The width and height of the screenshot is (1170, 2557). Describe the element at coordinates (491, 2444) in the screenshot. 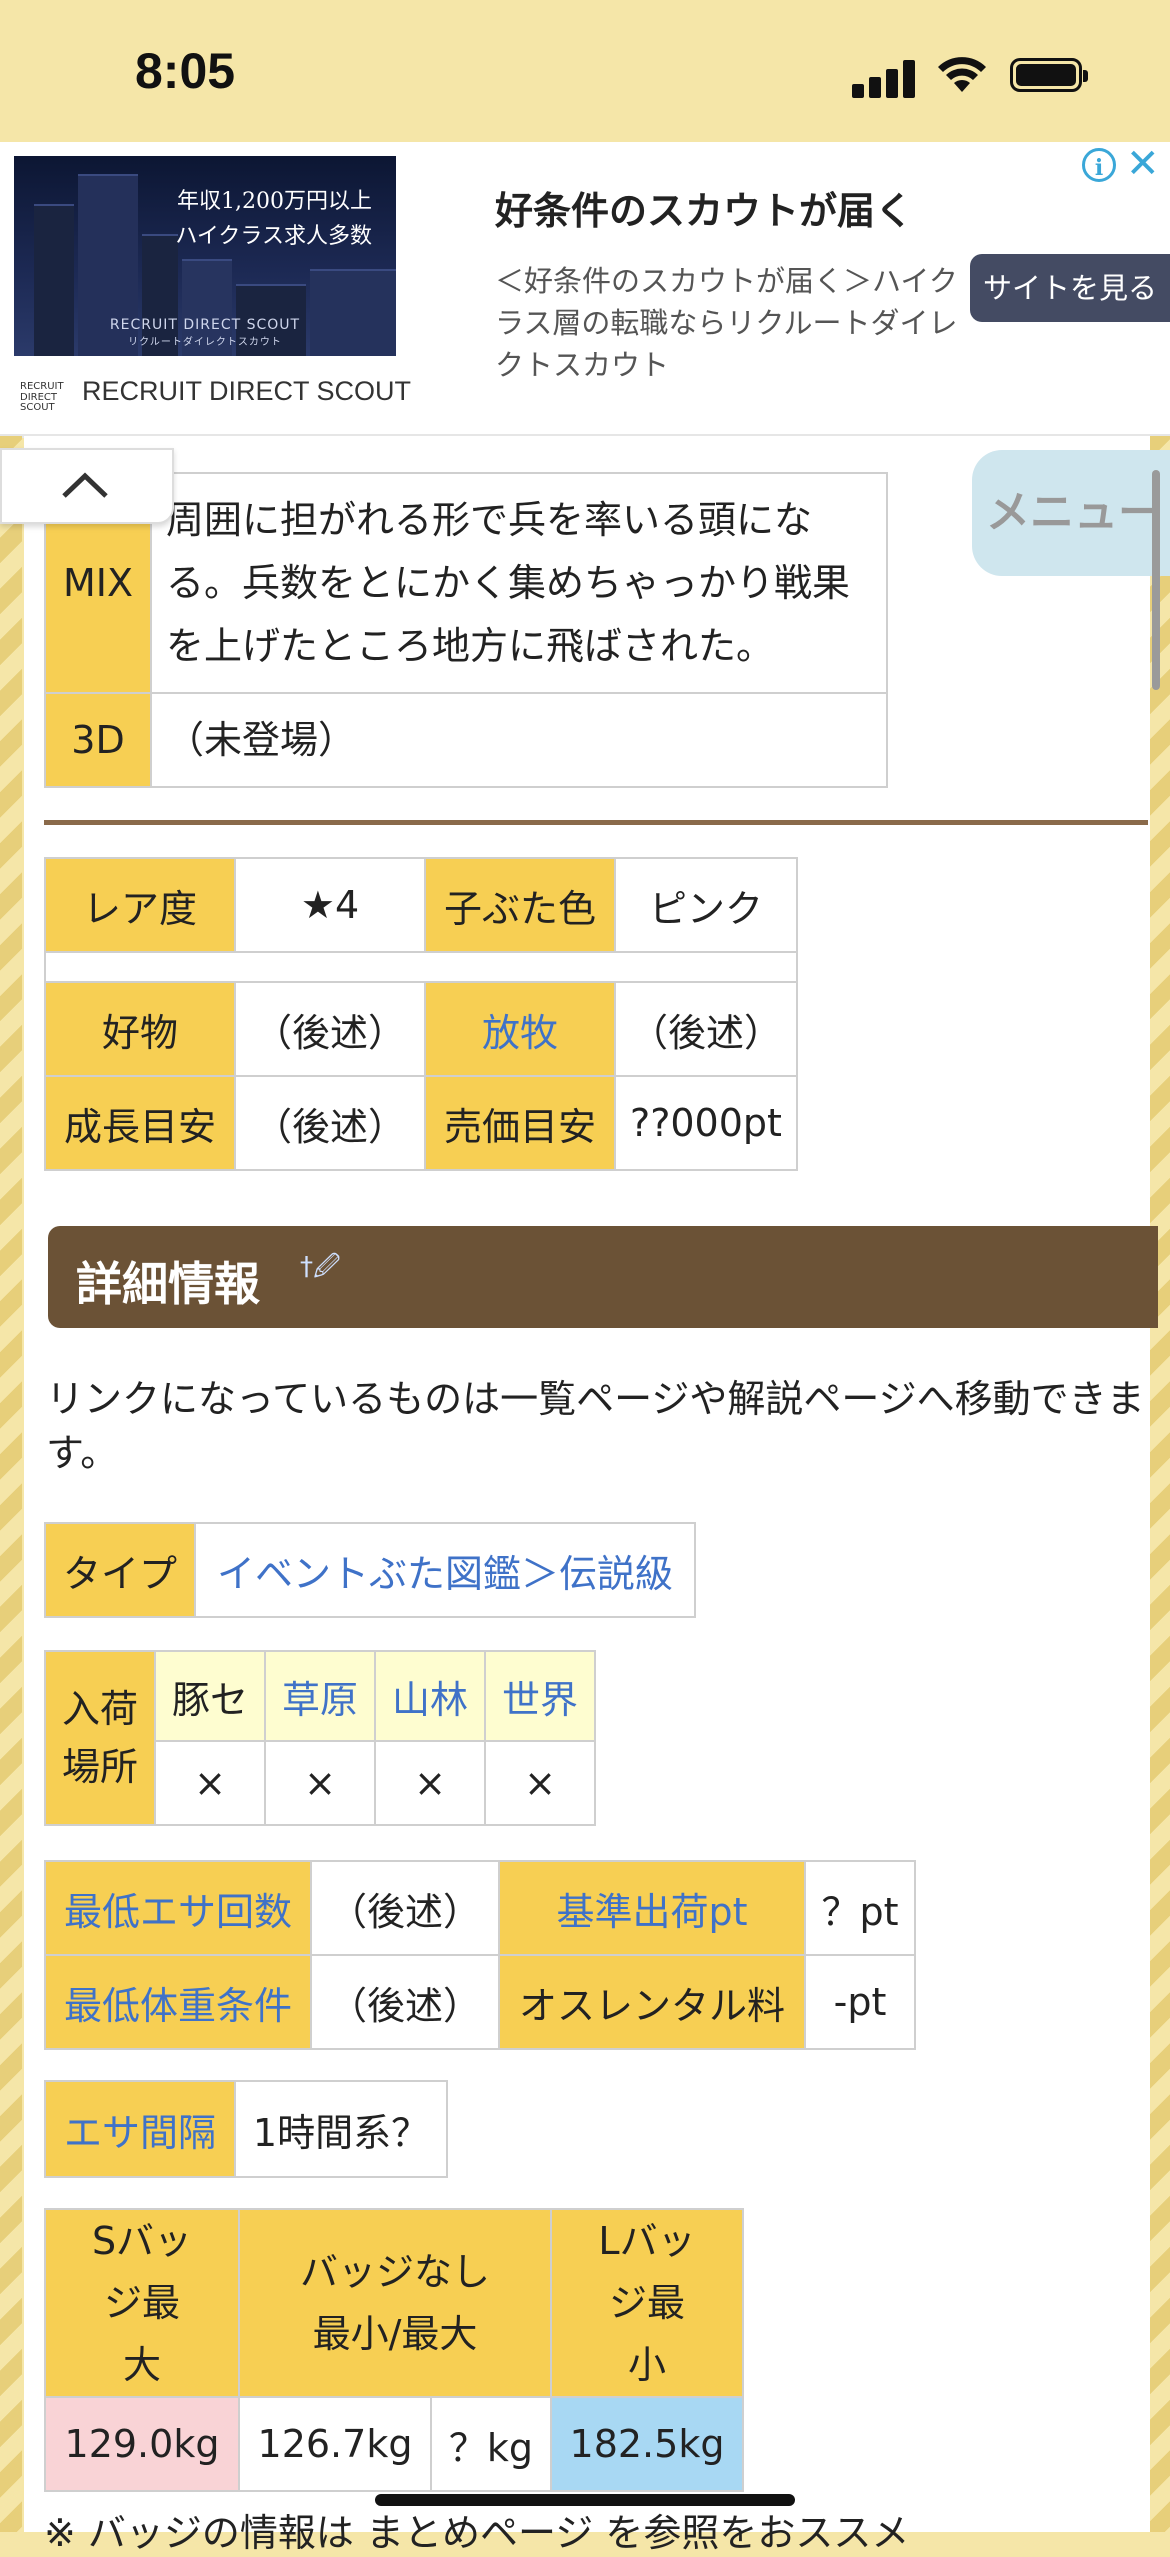

I see `no-badge-max-value: ？kg` at that location.